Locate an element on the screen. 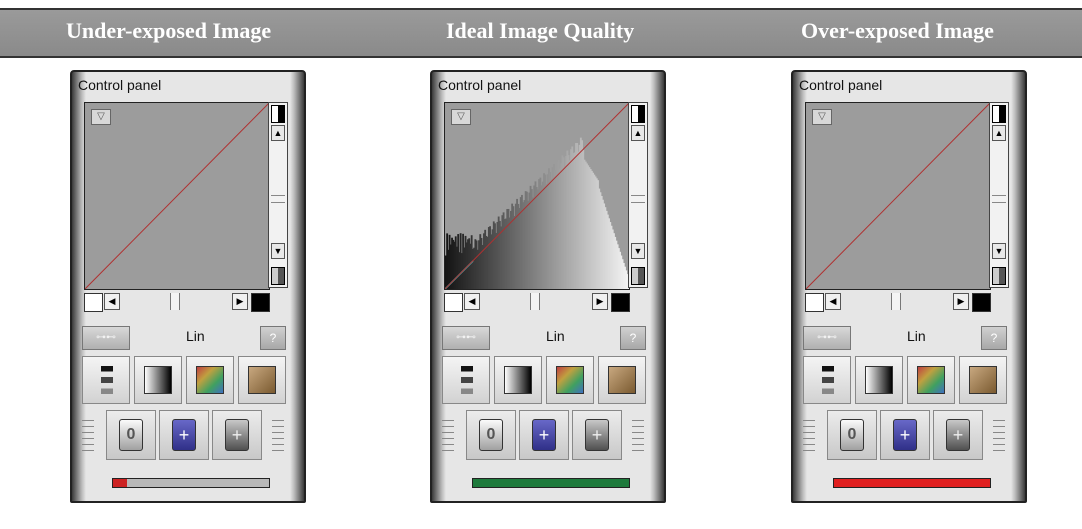  levels-icon is located at coordinates (467, 380).